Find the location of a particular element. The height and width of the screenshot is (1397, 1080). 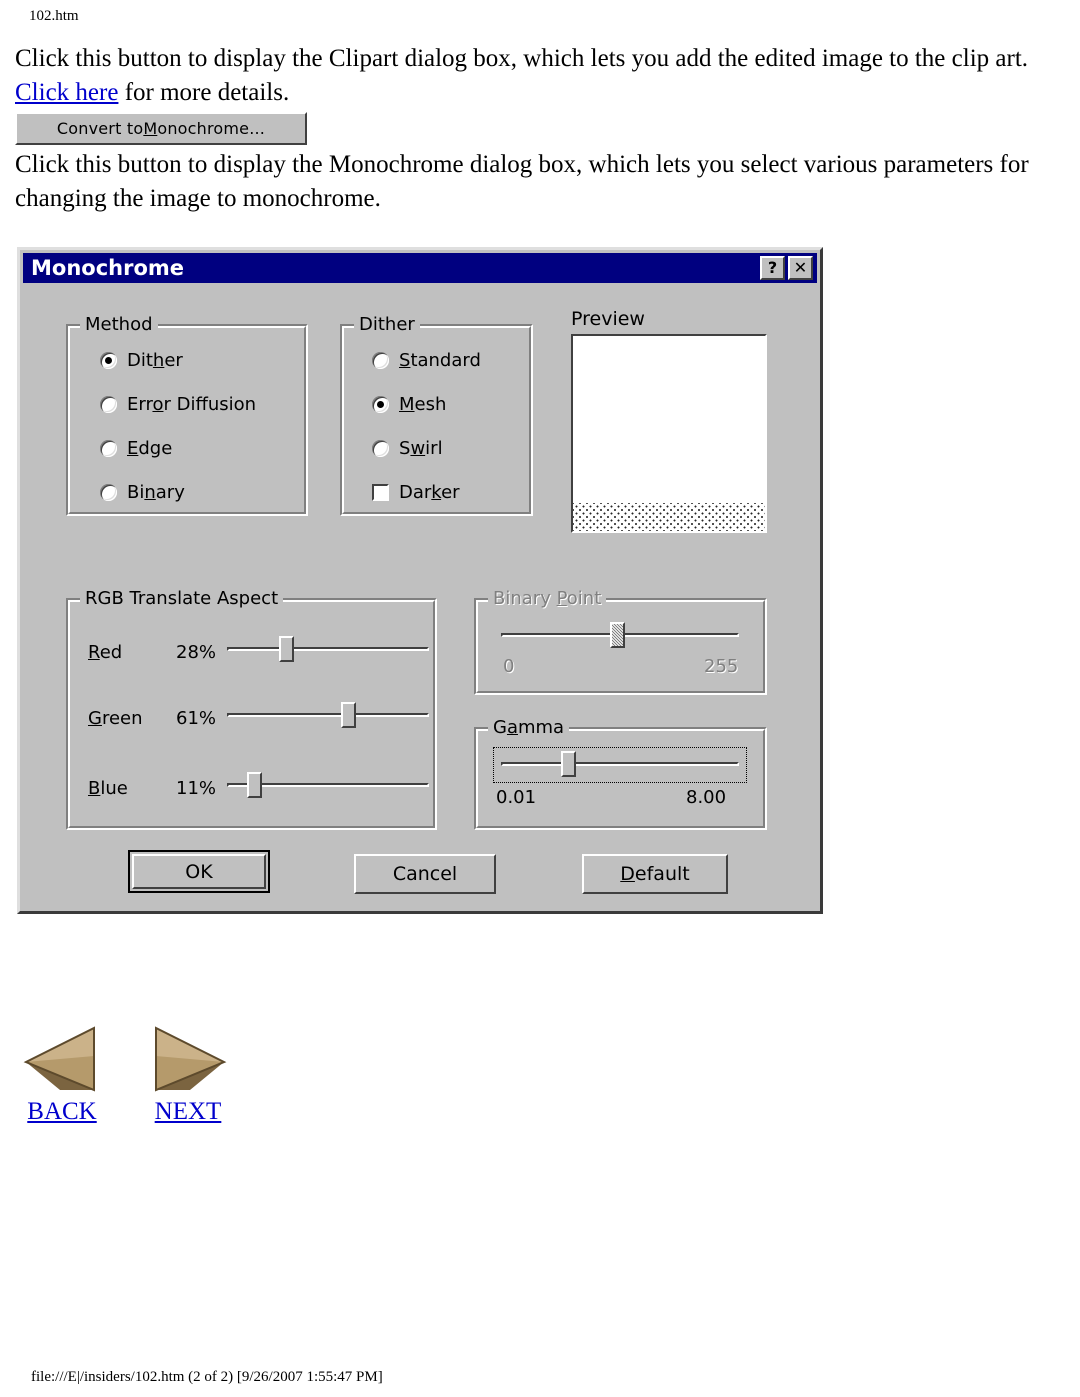

radio-label-error-diffusion: Error Diffusion is located at coordinates (192, 404).